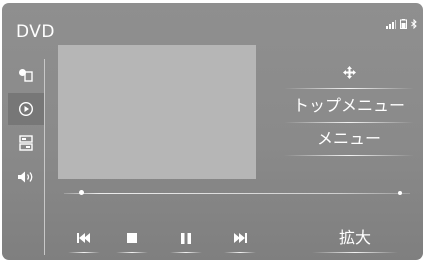 The image size is (427, 262). Describe the element at coordinates (391, 24) in the screenshot. I see `signal-bars-icon` at that location.